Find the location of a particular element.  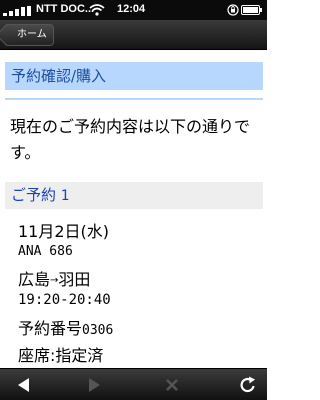

back-arrow-icon is located at coordinates (23, 385).